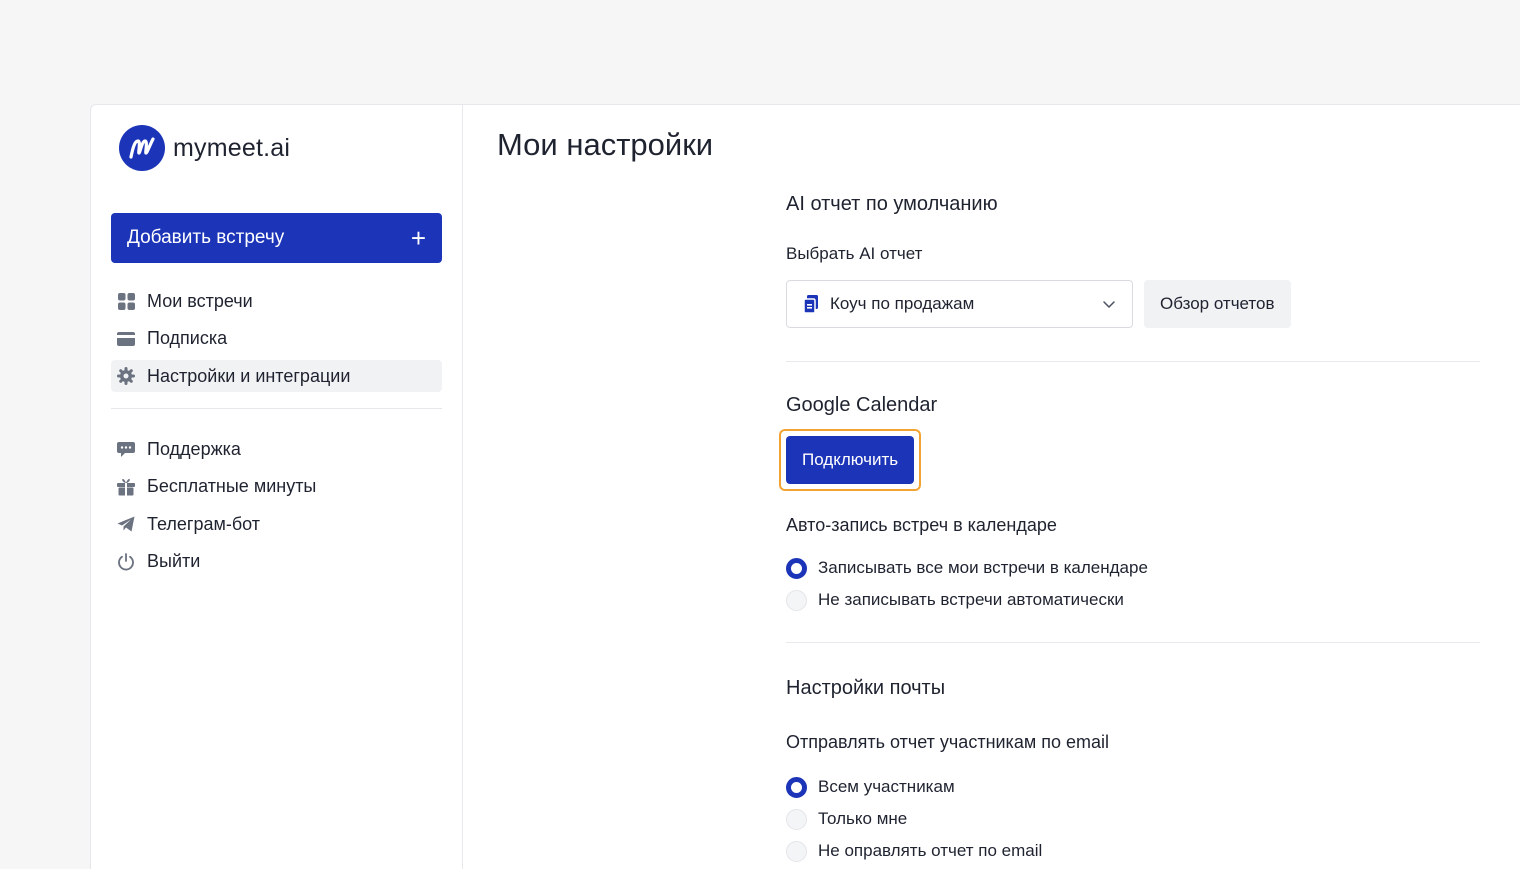 The image size is (1520, 869). I want to click on connect-focus-ring: Подключить, so click(850, 460).